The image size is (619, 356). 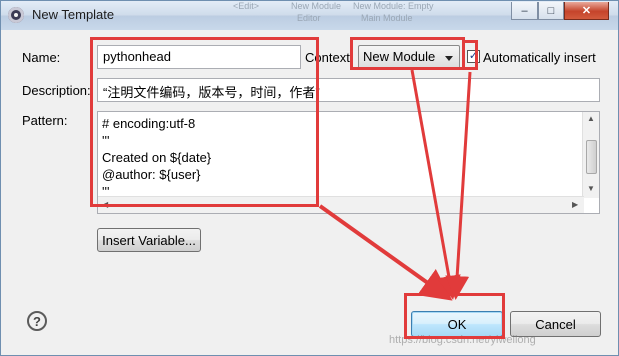 What do you see at coordinates (385, 252) in the screenshot?
I see `arrow-from-fields` at bounding box center [385, 252].